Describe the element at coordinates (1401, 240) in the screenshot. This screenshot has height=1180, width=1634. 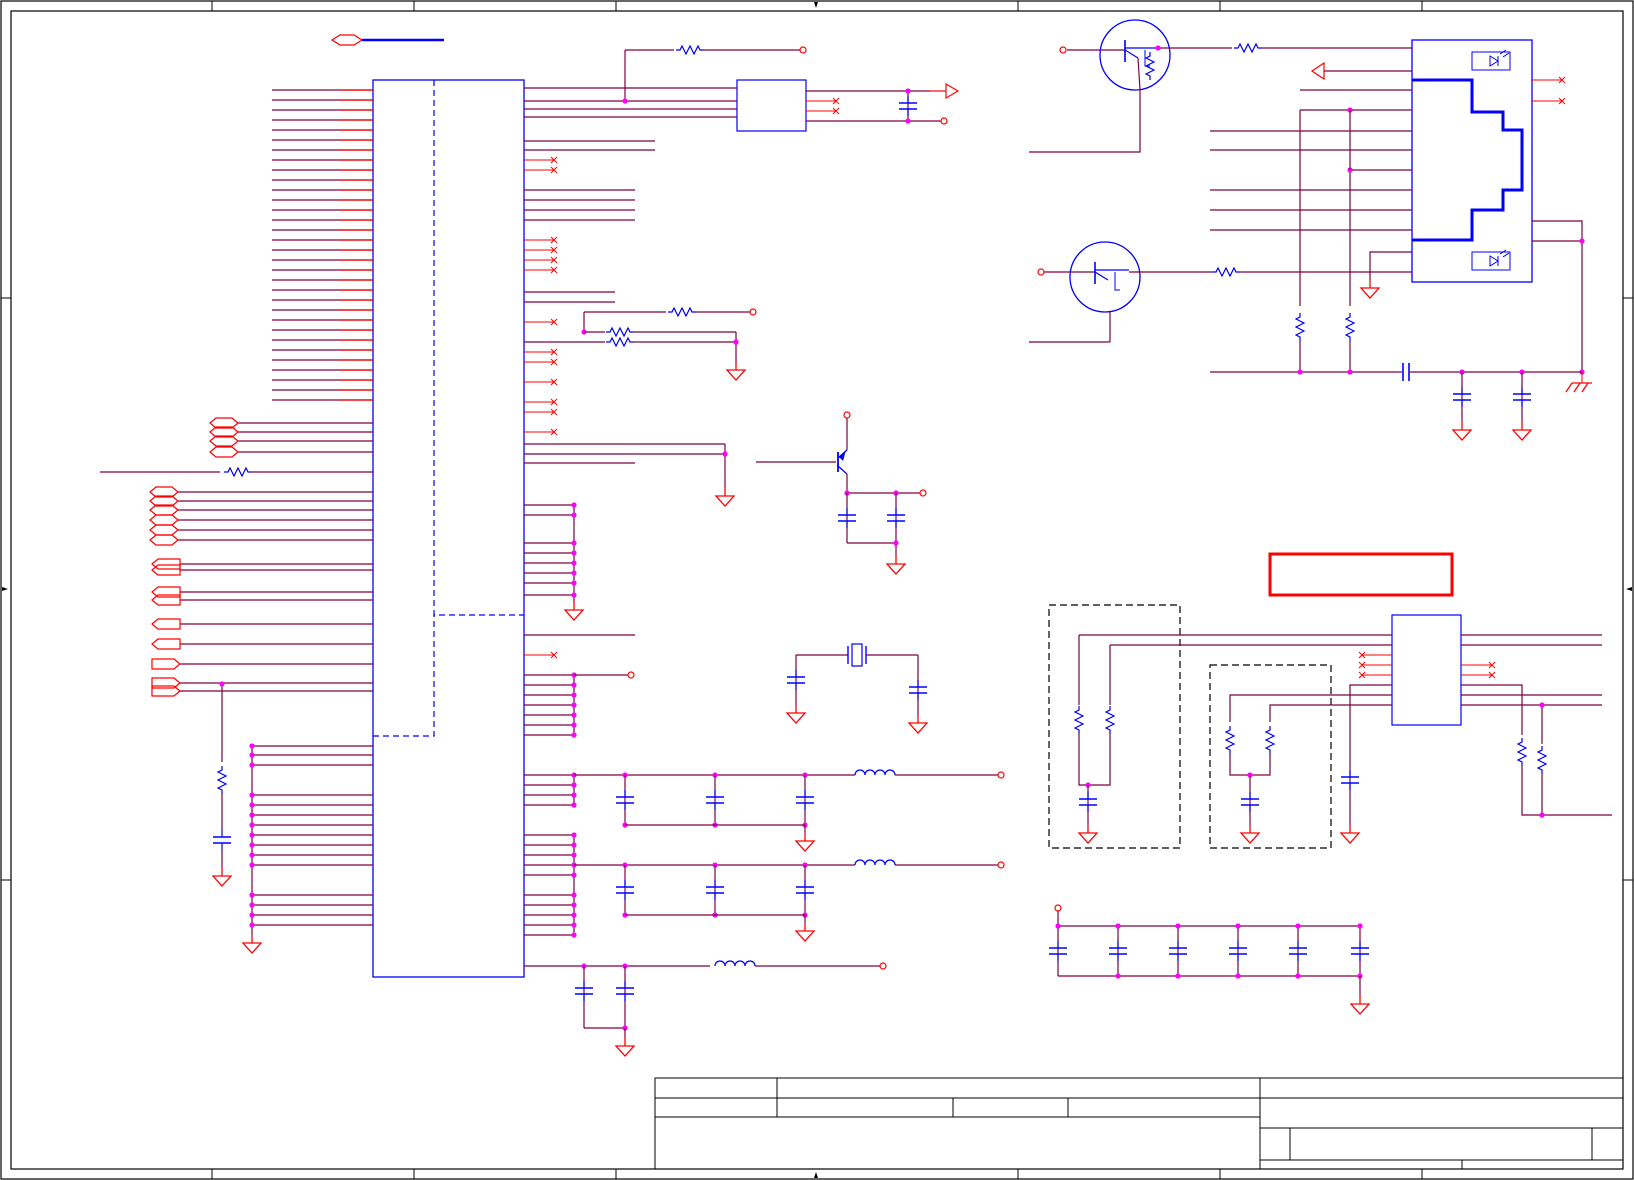
I see `rj45-connector` at that location.